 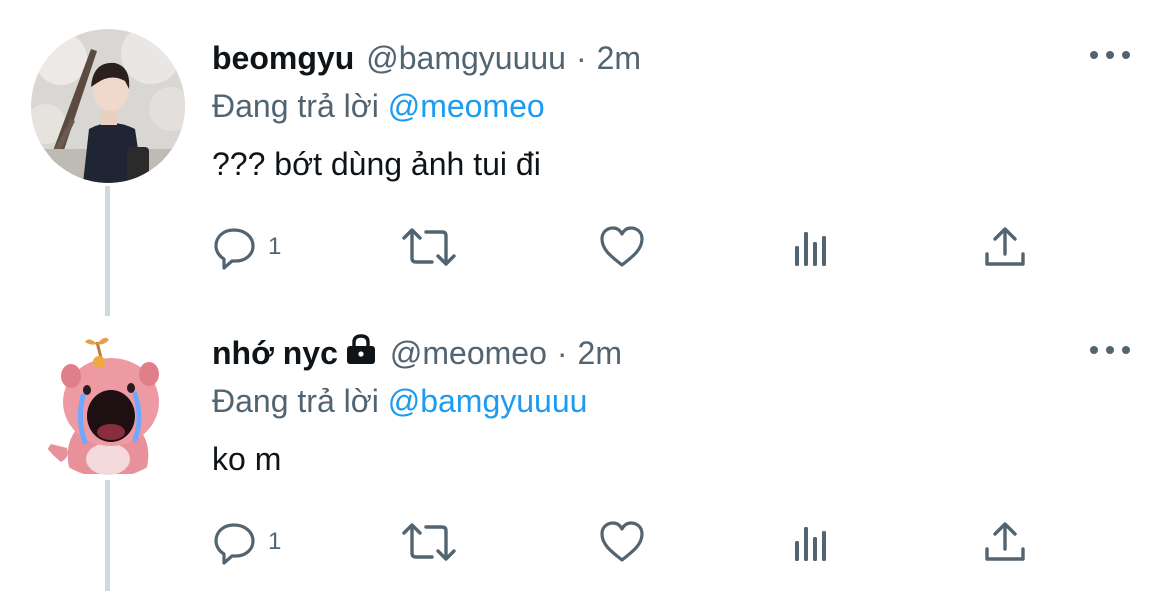 I want to click on lock-icon, so click(x=361, y=353).